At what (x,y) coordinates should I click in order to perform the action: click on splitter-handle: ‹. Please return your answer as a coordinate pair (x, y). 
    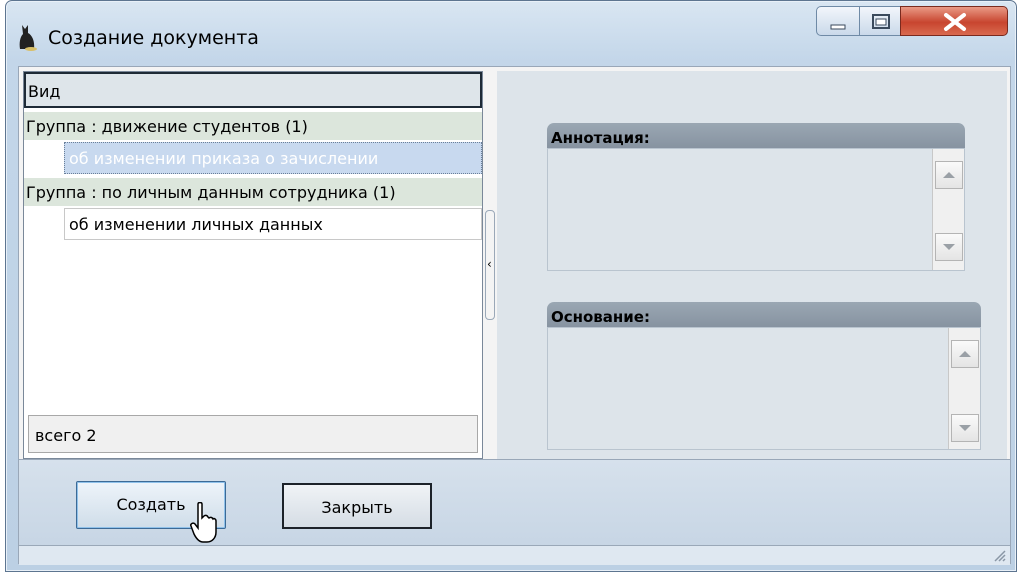
    Looking at the image, I should click on (490, 265).